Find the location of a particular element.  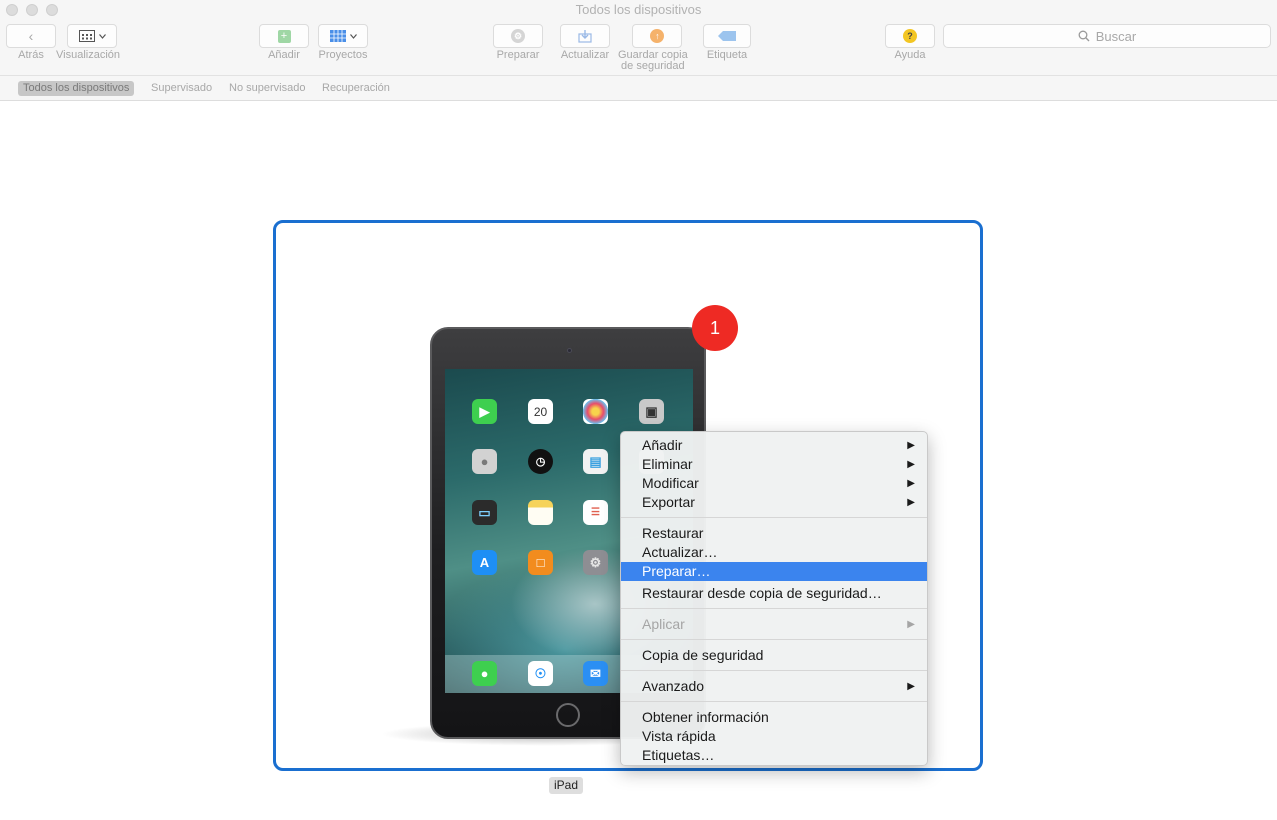

menu-item-label: Copia de seguridad is located at coordinates (703, 655).